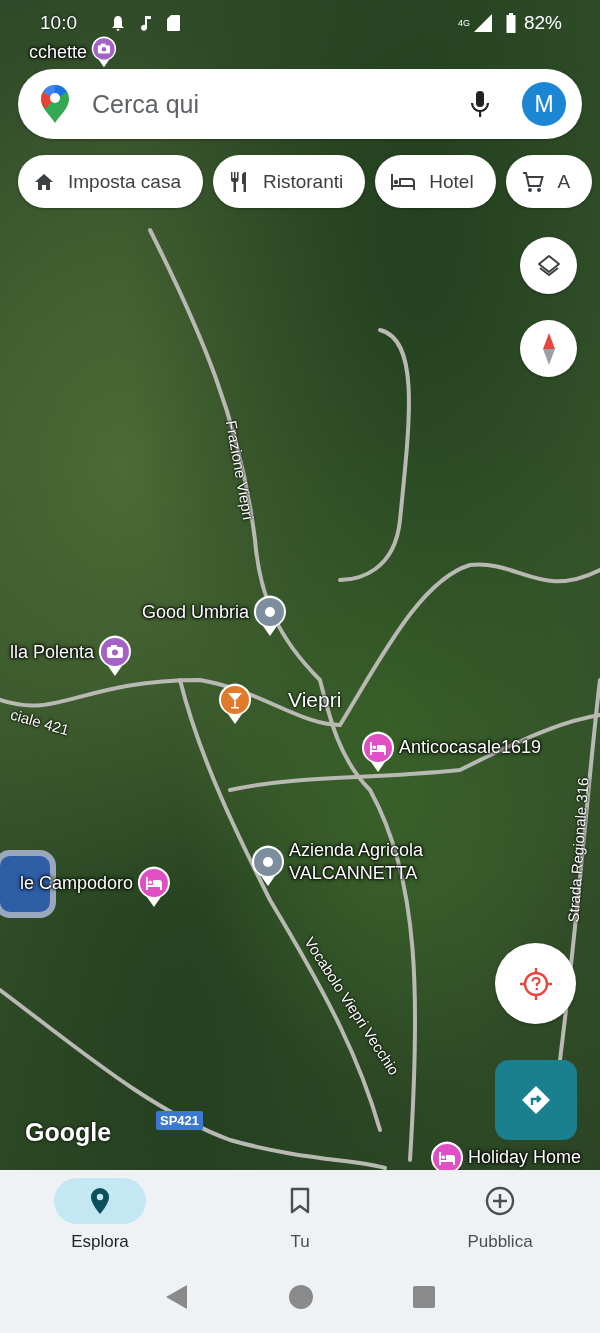 The width and height of the screenshot is (600, 1333). Describe the element at coordinates (110, 181) in the screenshot. I see `category-chip: Imposta casa` at that location.